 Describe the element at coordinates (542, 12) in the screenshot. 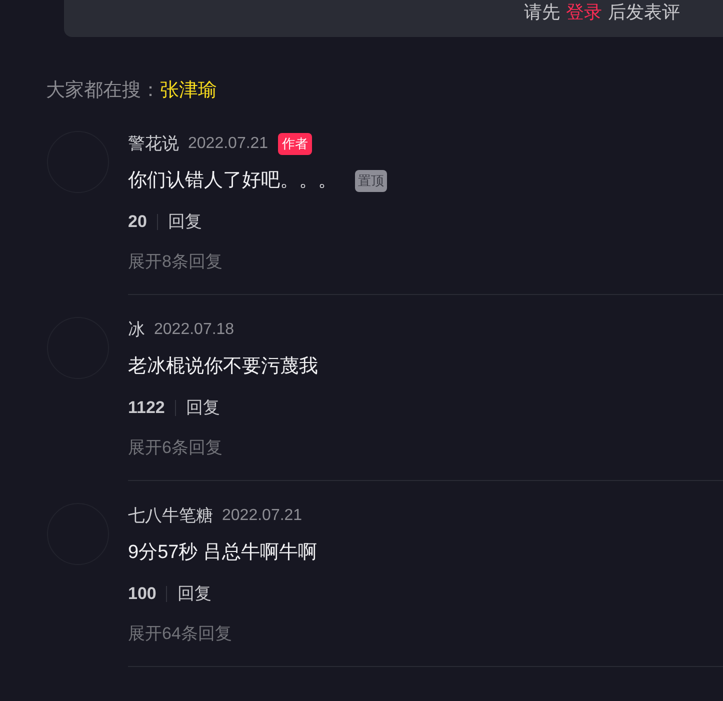

I see `login-prompt-text: 请先` at that location.